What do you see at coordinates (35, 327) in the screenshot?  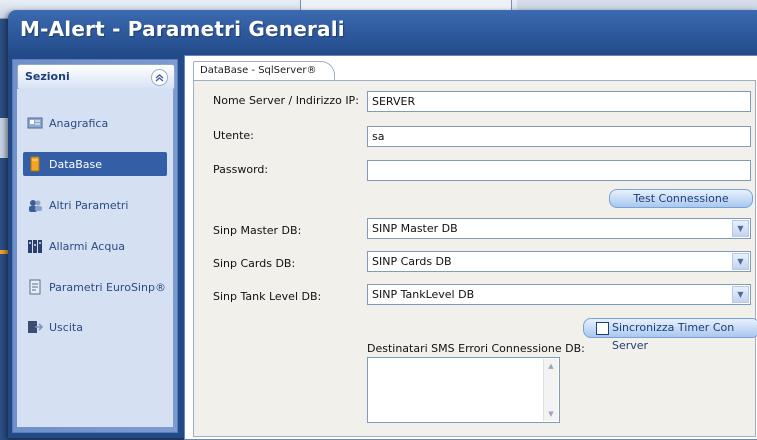 I see `exit-icon` at bounding box center [35, 327].